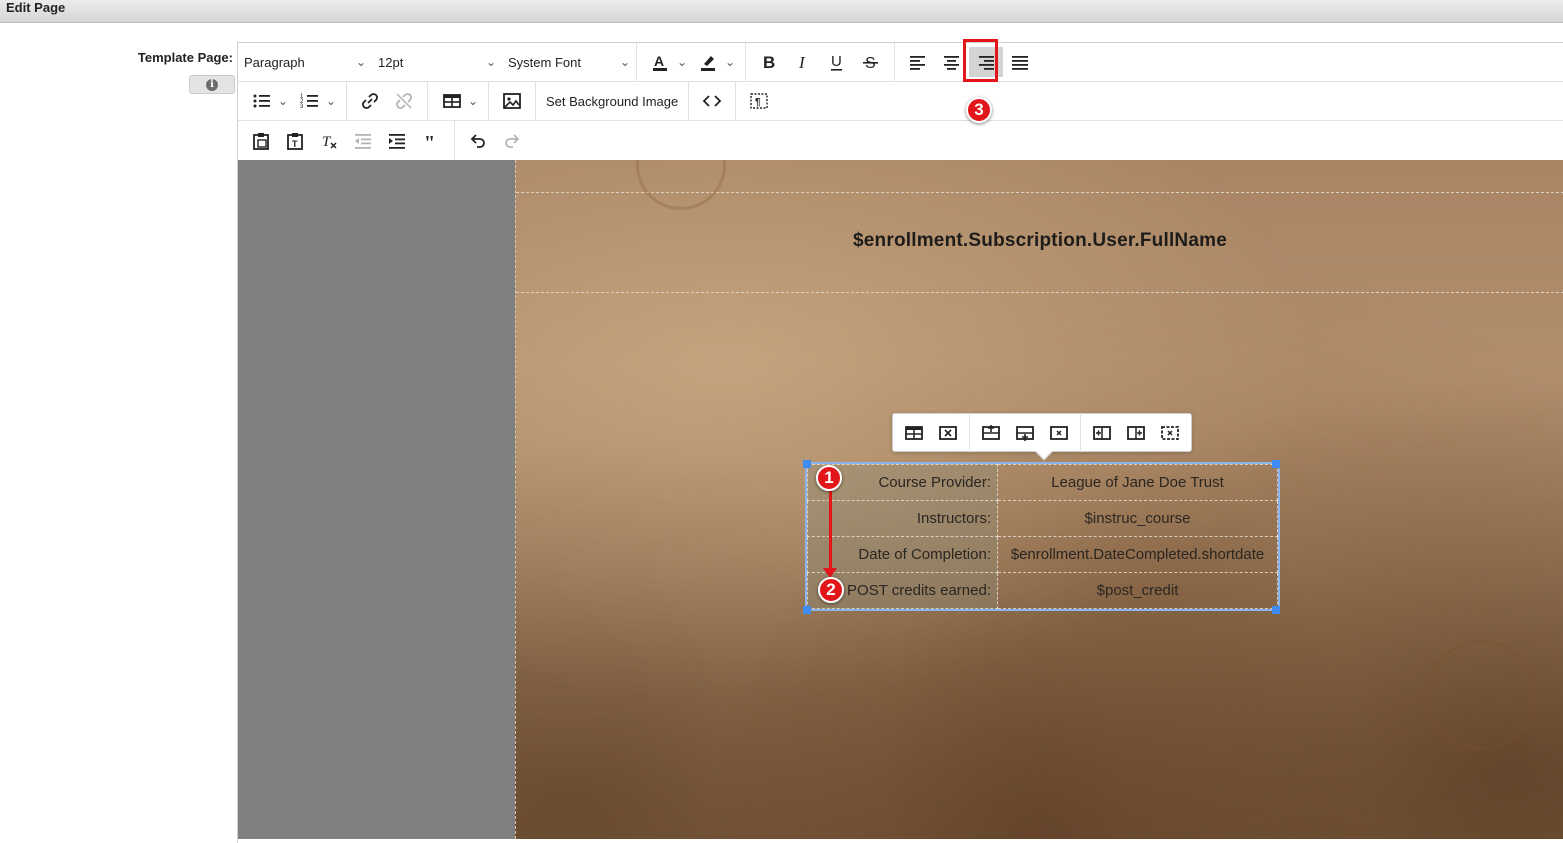 This screenshot has height=843, width=1563. I want to click on header-bottom-guide, so click(1039, 292).